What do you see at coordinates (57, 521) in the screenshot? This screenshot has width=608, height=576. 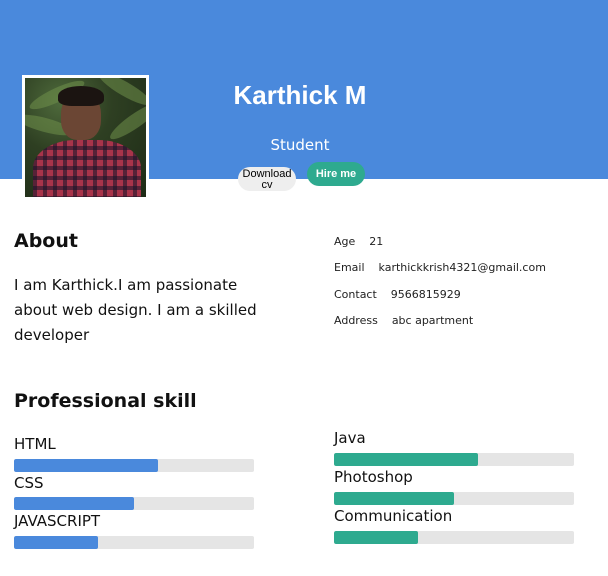 I see `skill-label: JAVASCRIPT` at bounding box center [57, 521].